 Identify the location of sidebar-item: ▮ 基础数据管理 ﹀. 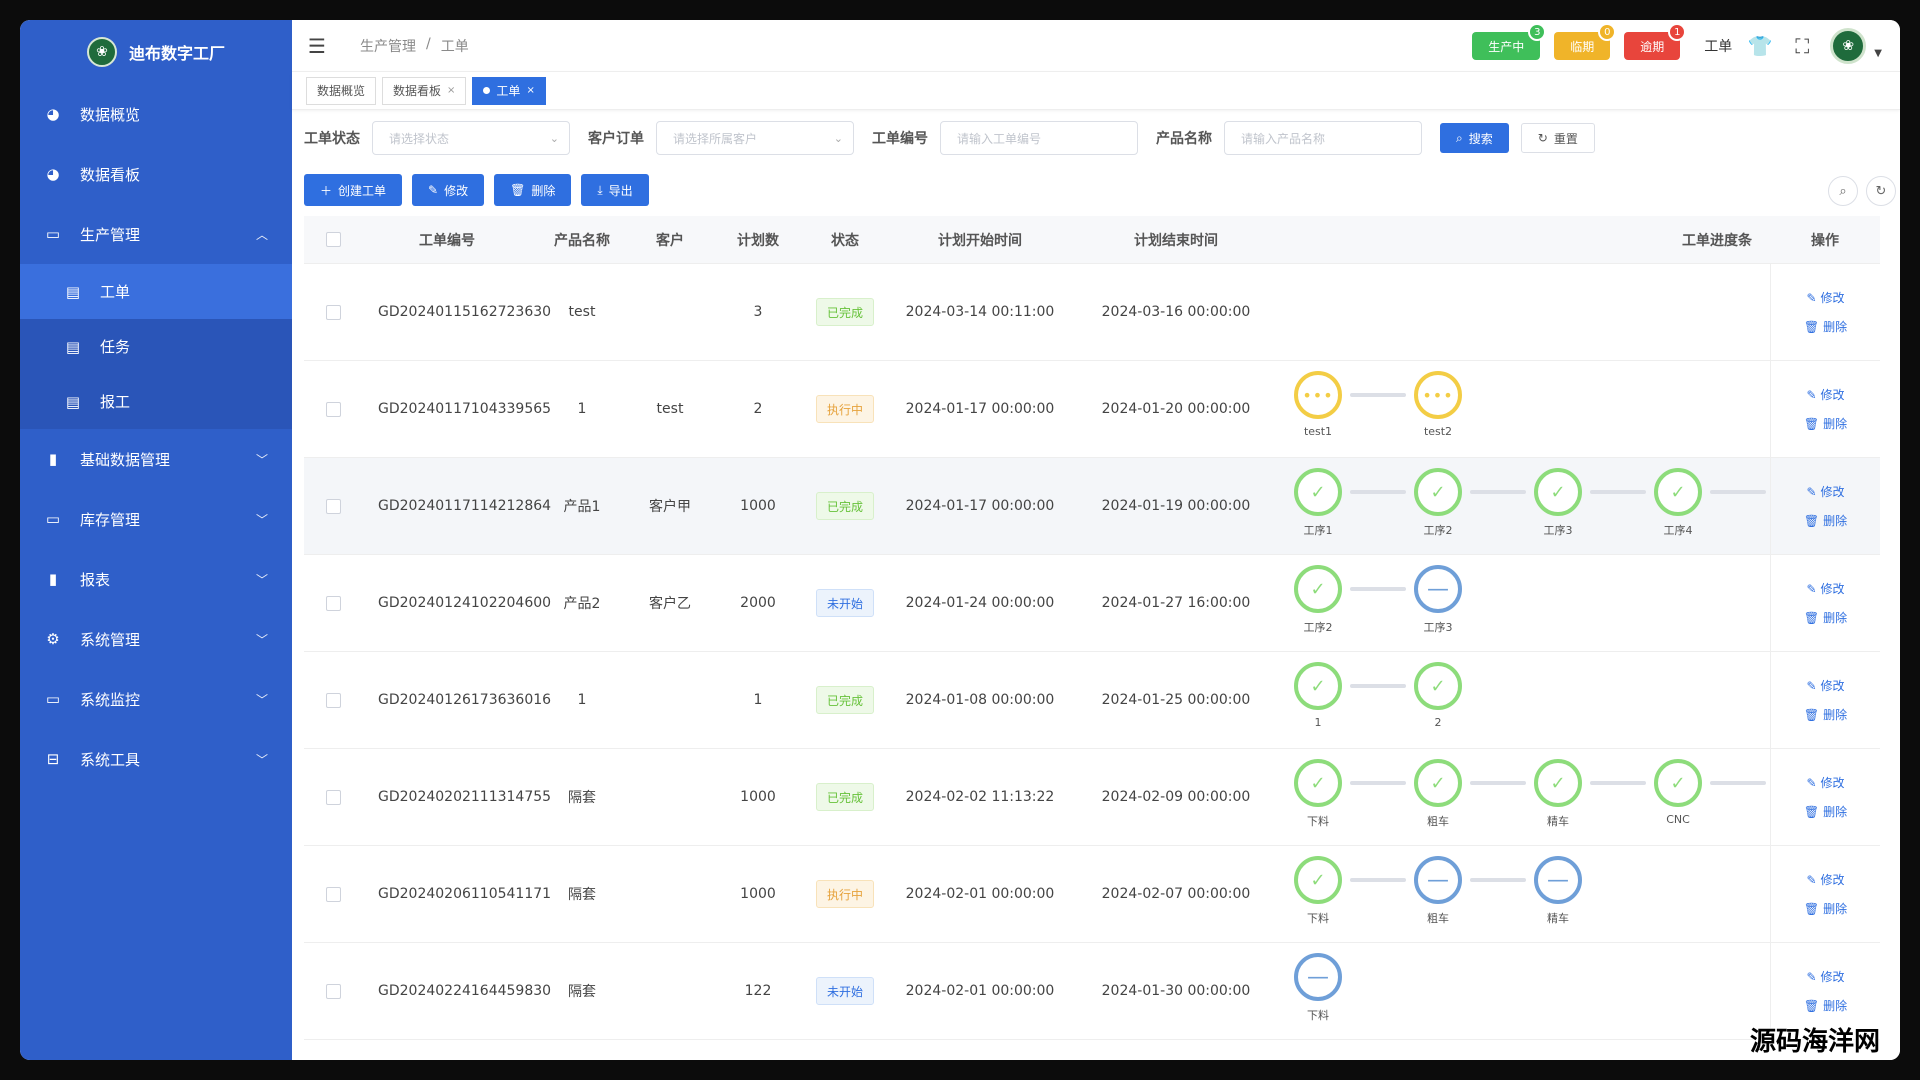
(156, 459).